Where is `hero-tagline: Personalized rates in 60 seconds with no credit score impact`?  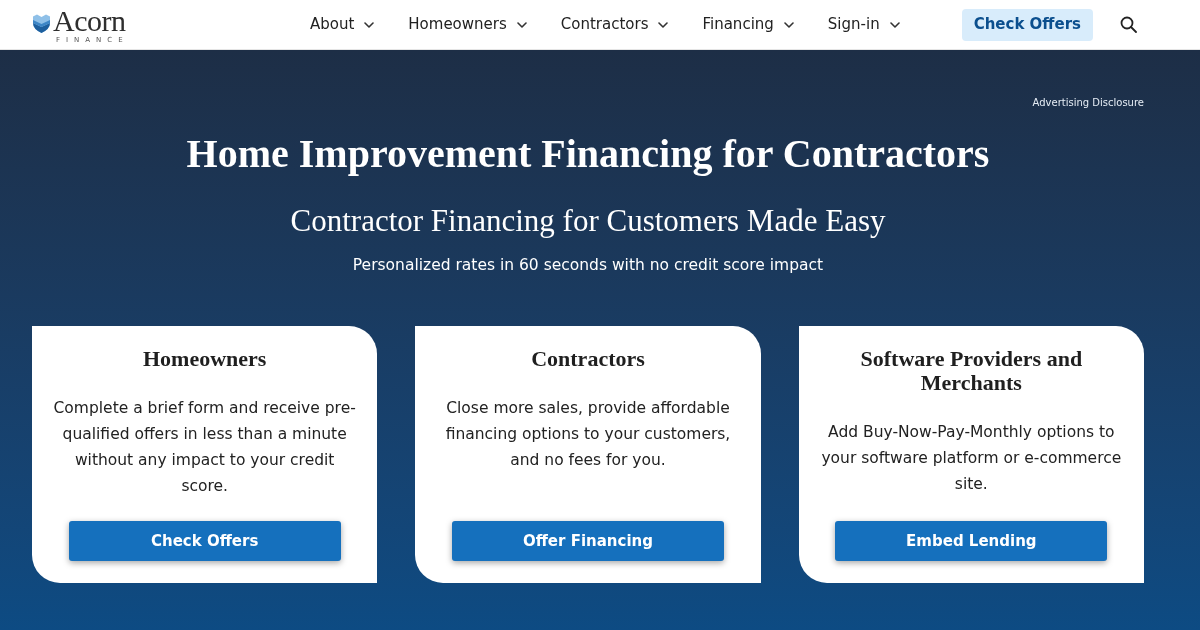
hero-tagline: Personalized rates in 60 seconds with no credit score impact is located at coordinates (588, 265).